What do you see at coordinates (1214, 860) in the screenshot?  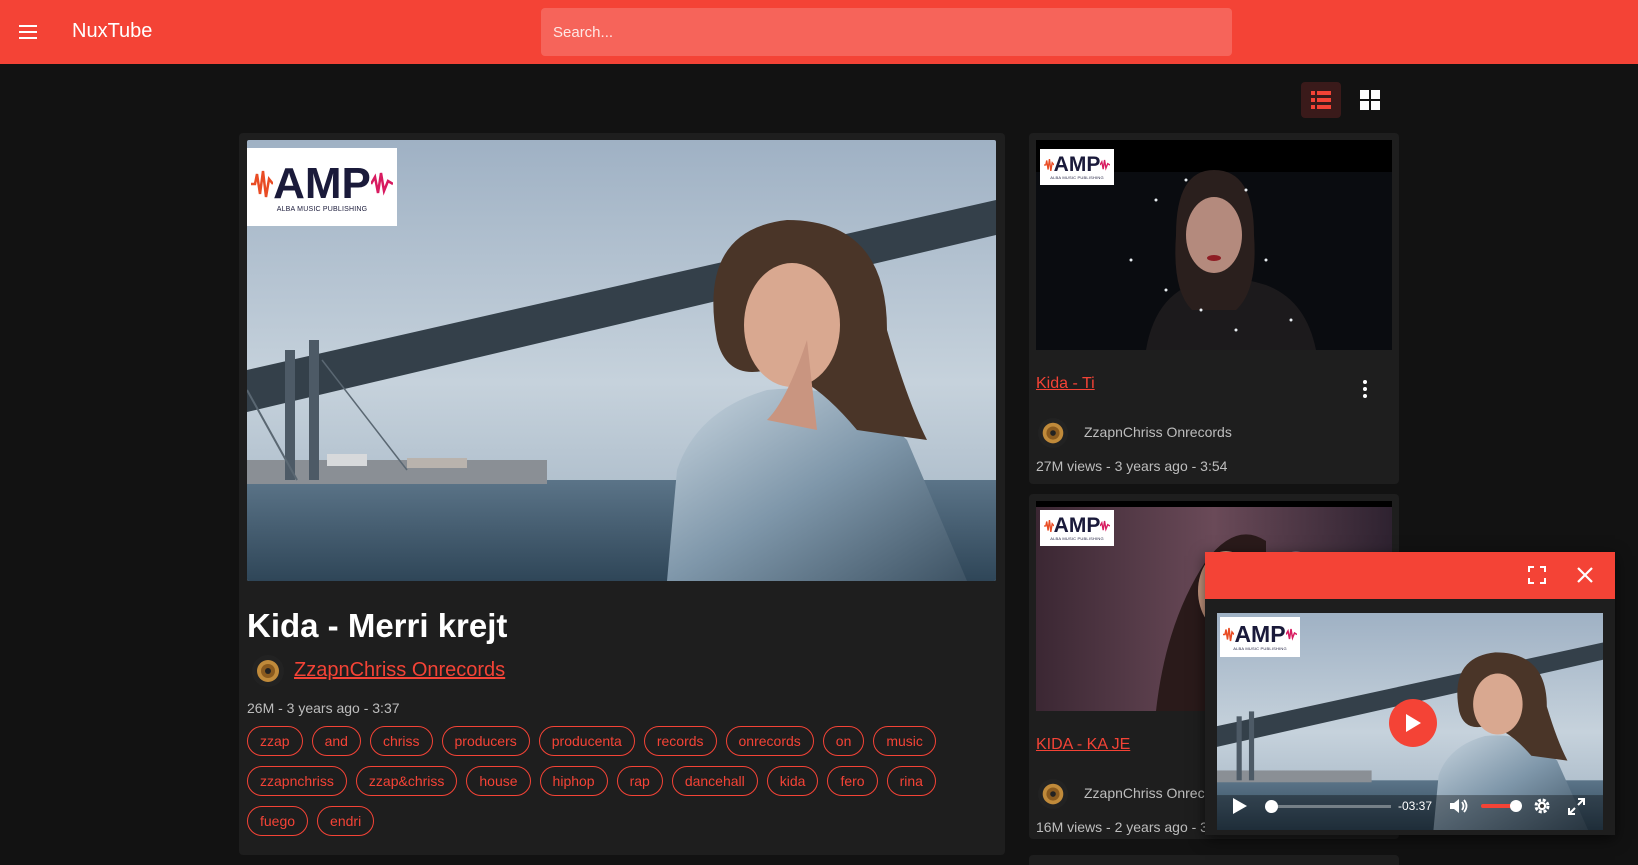 I see `related-video-card` at bounding box center [1214, 860].